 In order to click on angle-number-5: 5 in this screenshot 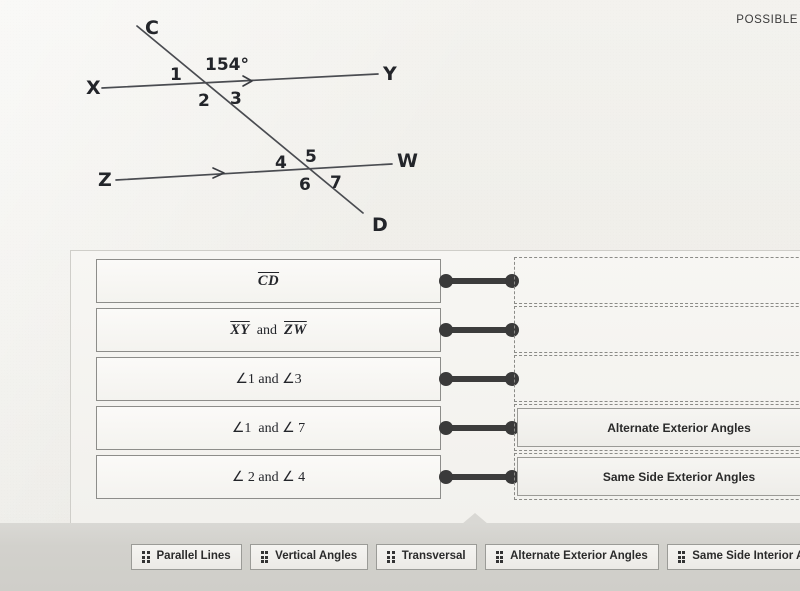, I will do `click(311, 157)`.